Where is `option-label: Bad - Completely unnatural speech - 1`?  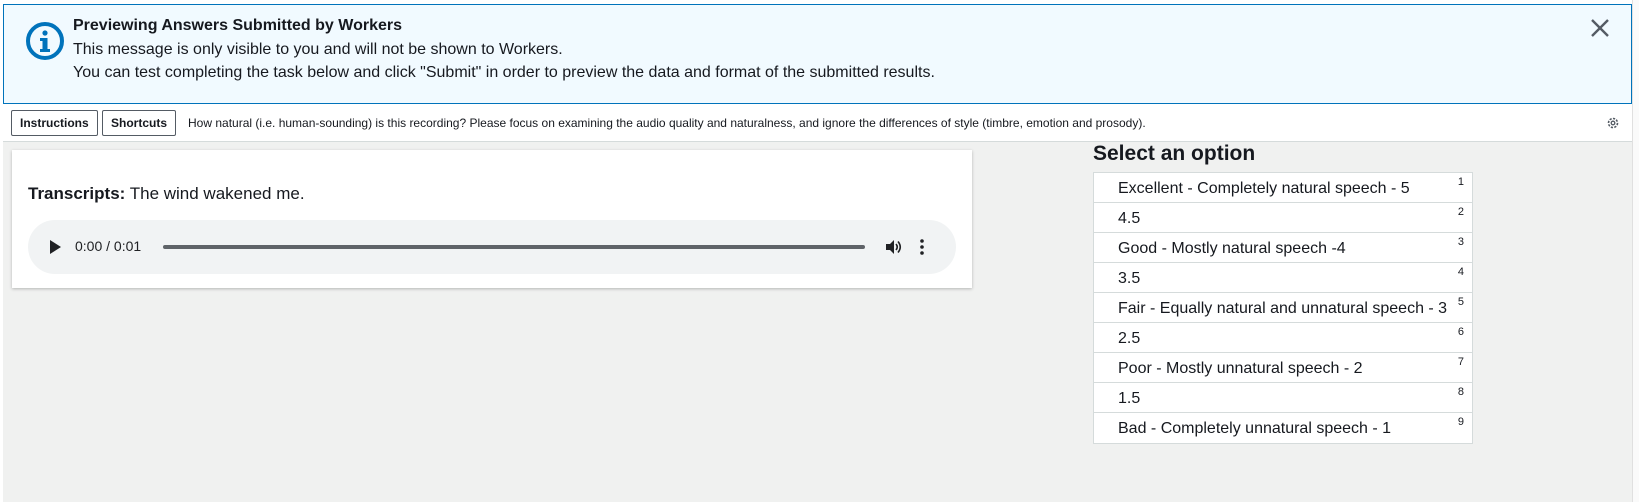
option-label: Bad - Completely unnatural speech - 1 is located at coordinates (1255, 428).